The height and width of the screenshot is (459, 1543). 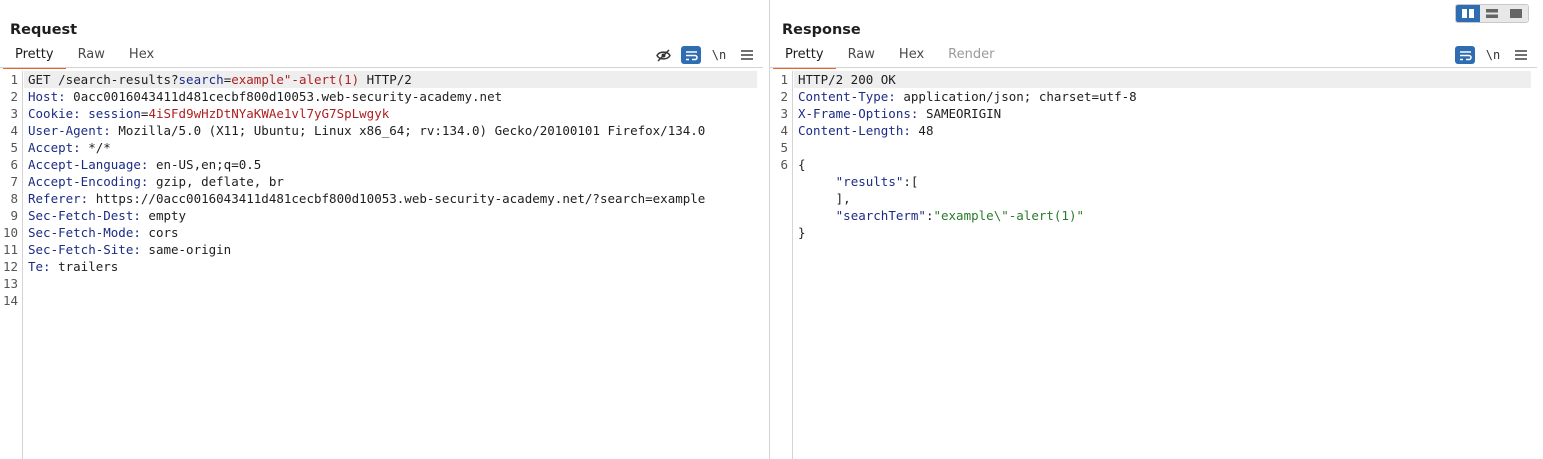 What do you see at coordinates (1162, 215) in the screenshot?
I see `json-searchterm-line: "searchTerm":"example\"-alert(1)"` at bounding box center [1162, 215].